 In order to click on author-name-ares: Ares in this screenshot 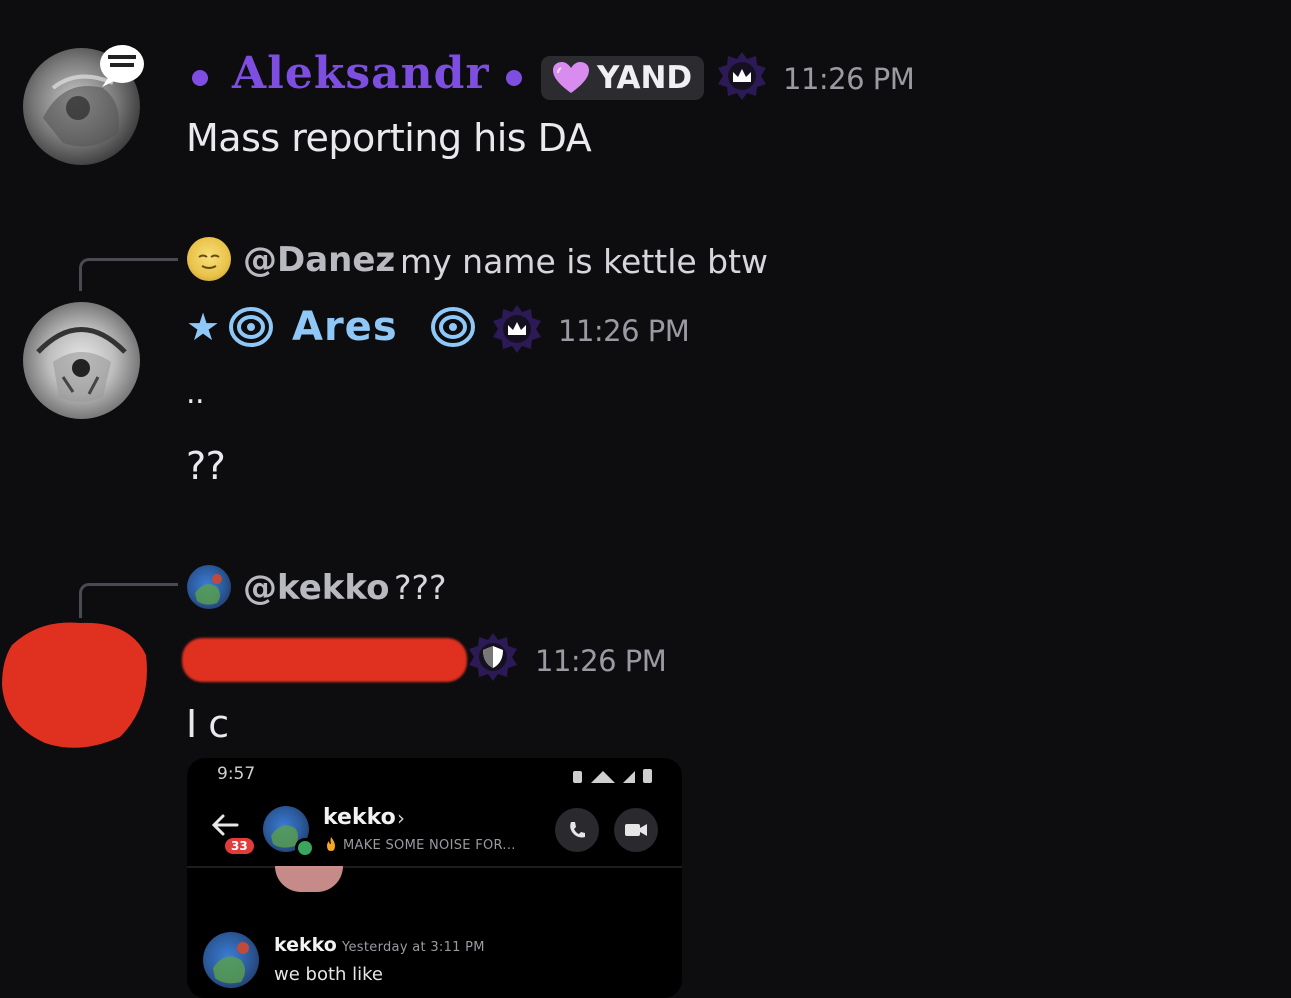, I will do `click(345, 327)`.